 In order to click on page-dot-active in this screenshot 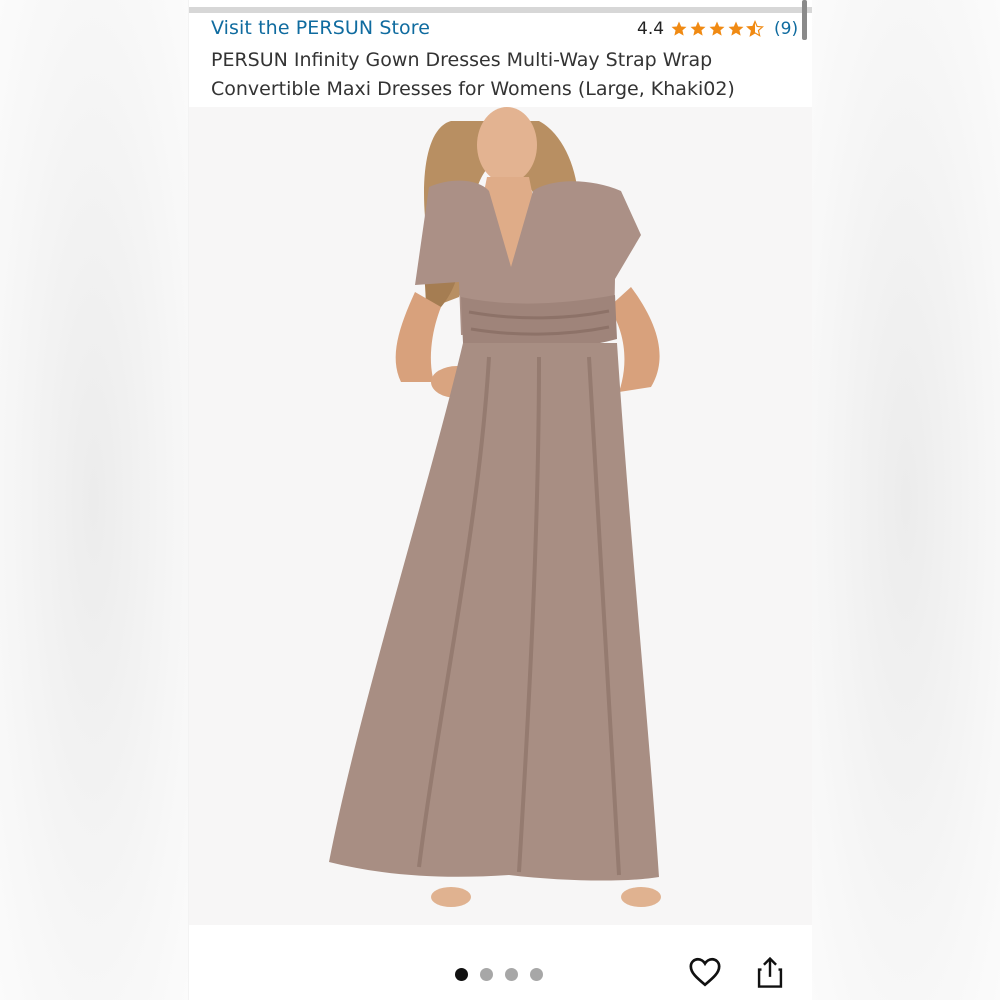, I will do `click(461, 974)`.